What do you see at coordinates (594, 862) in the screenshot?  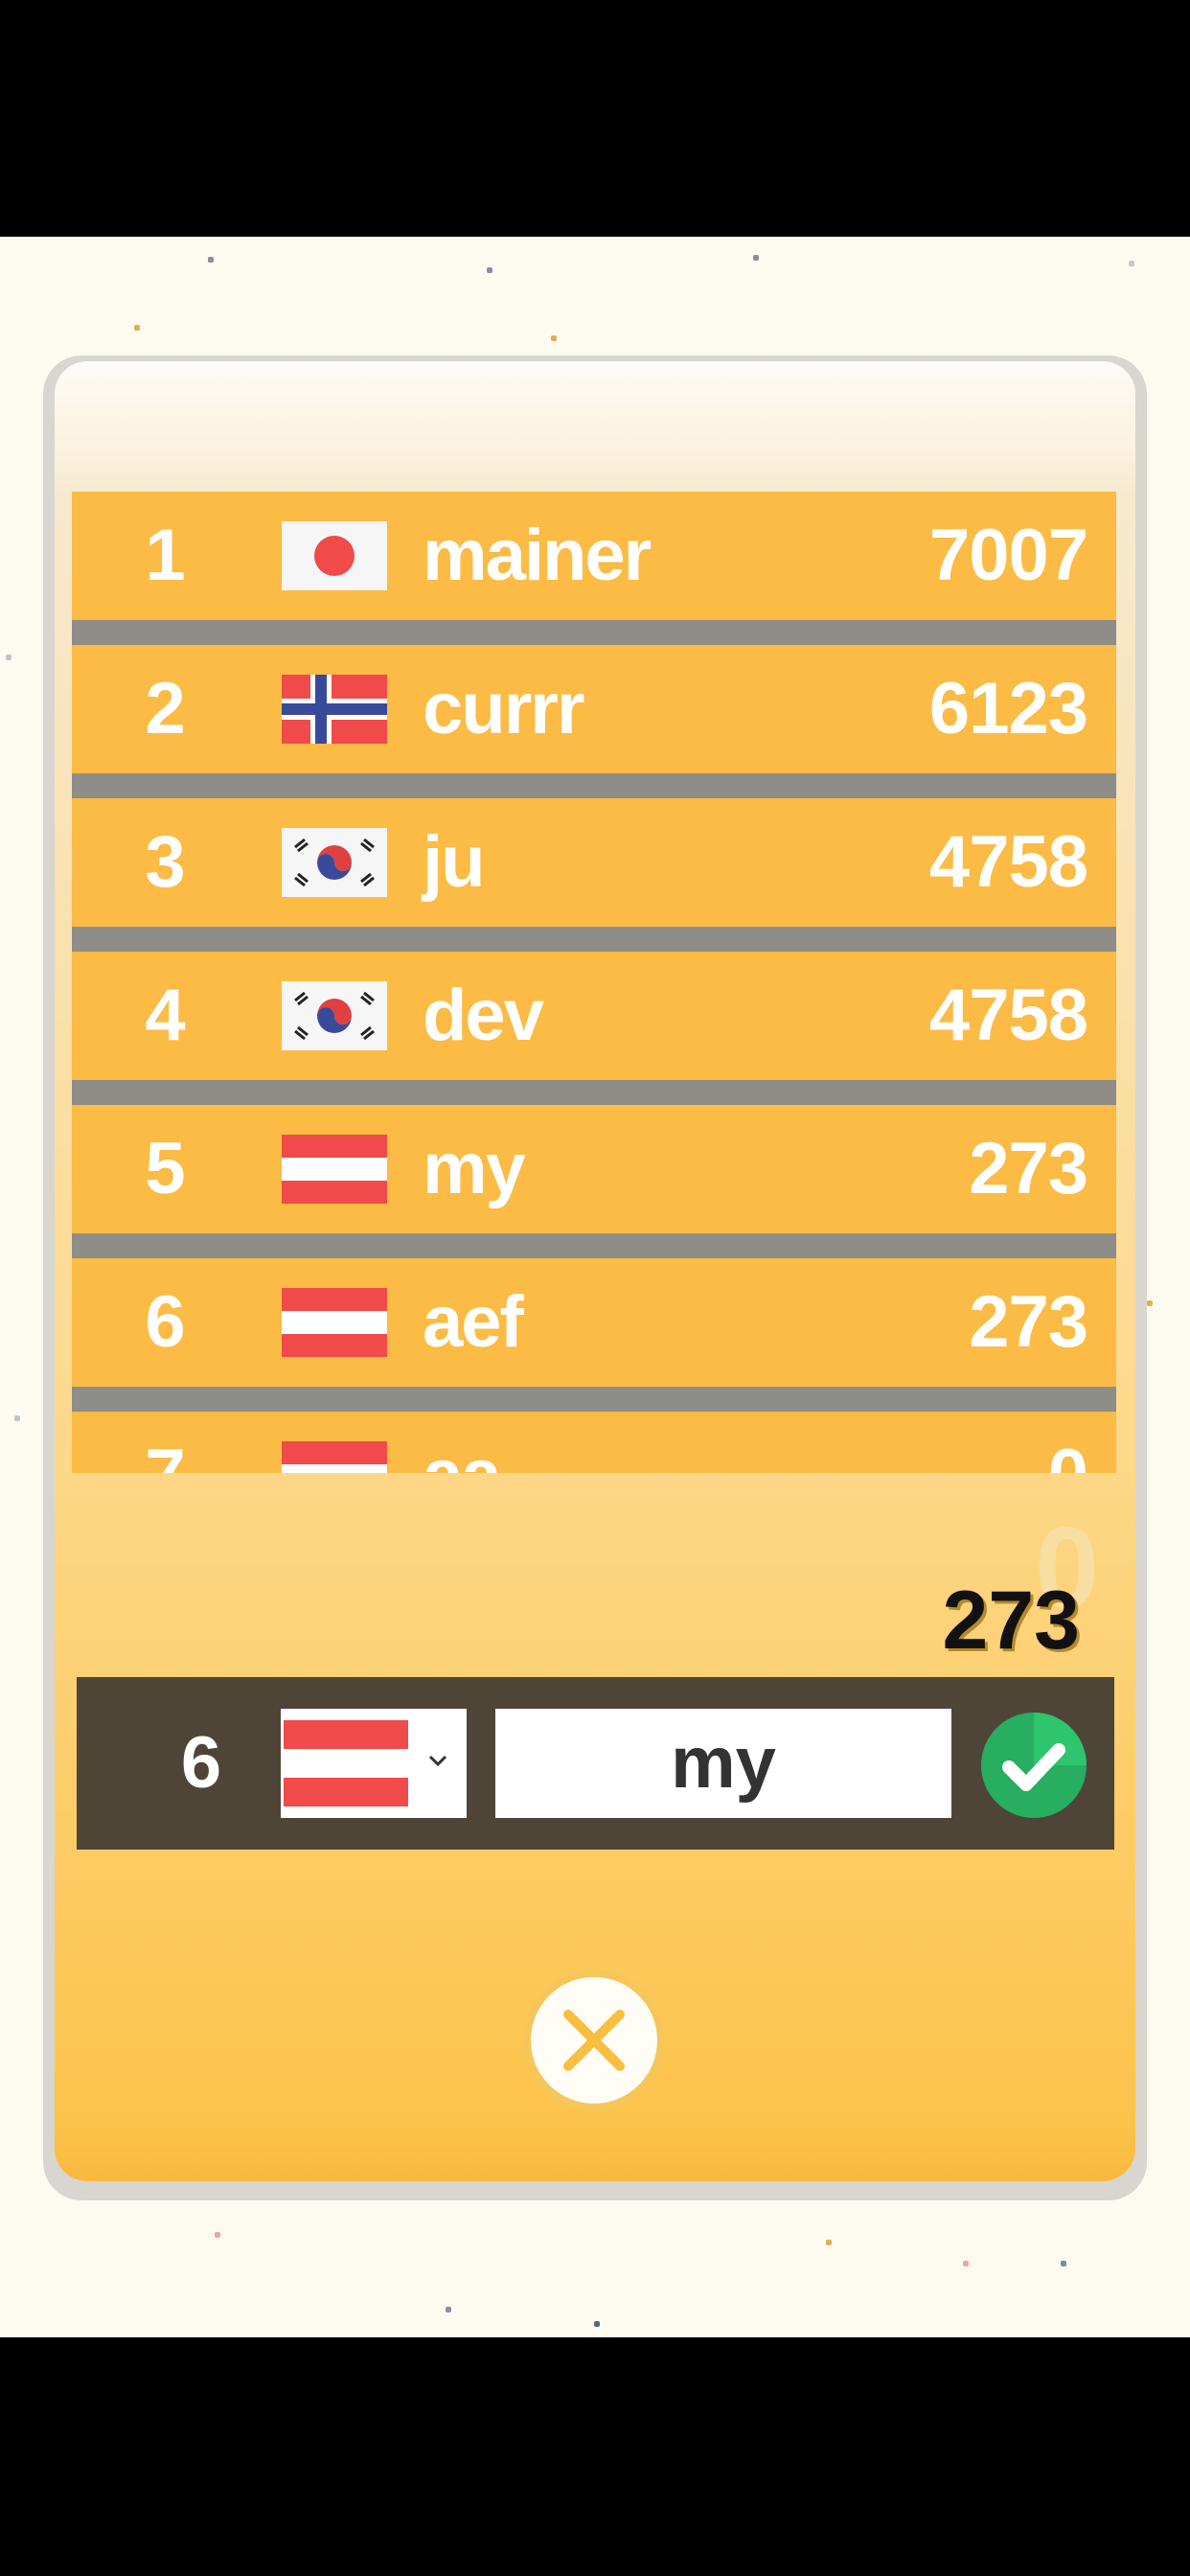 I see `leaderboard-row: 3 ju 4758` at bounding box center [594, 862].